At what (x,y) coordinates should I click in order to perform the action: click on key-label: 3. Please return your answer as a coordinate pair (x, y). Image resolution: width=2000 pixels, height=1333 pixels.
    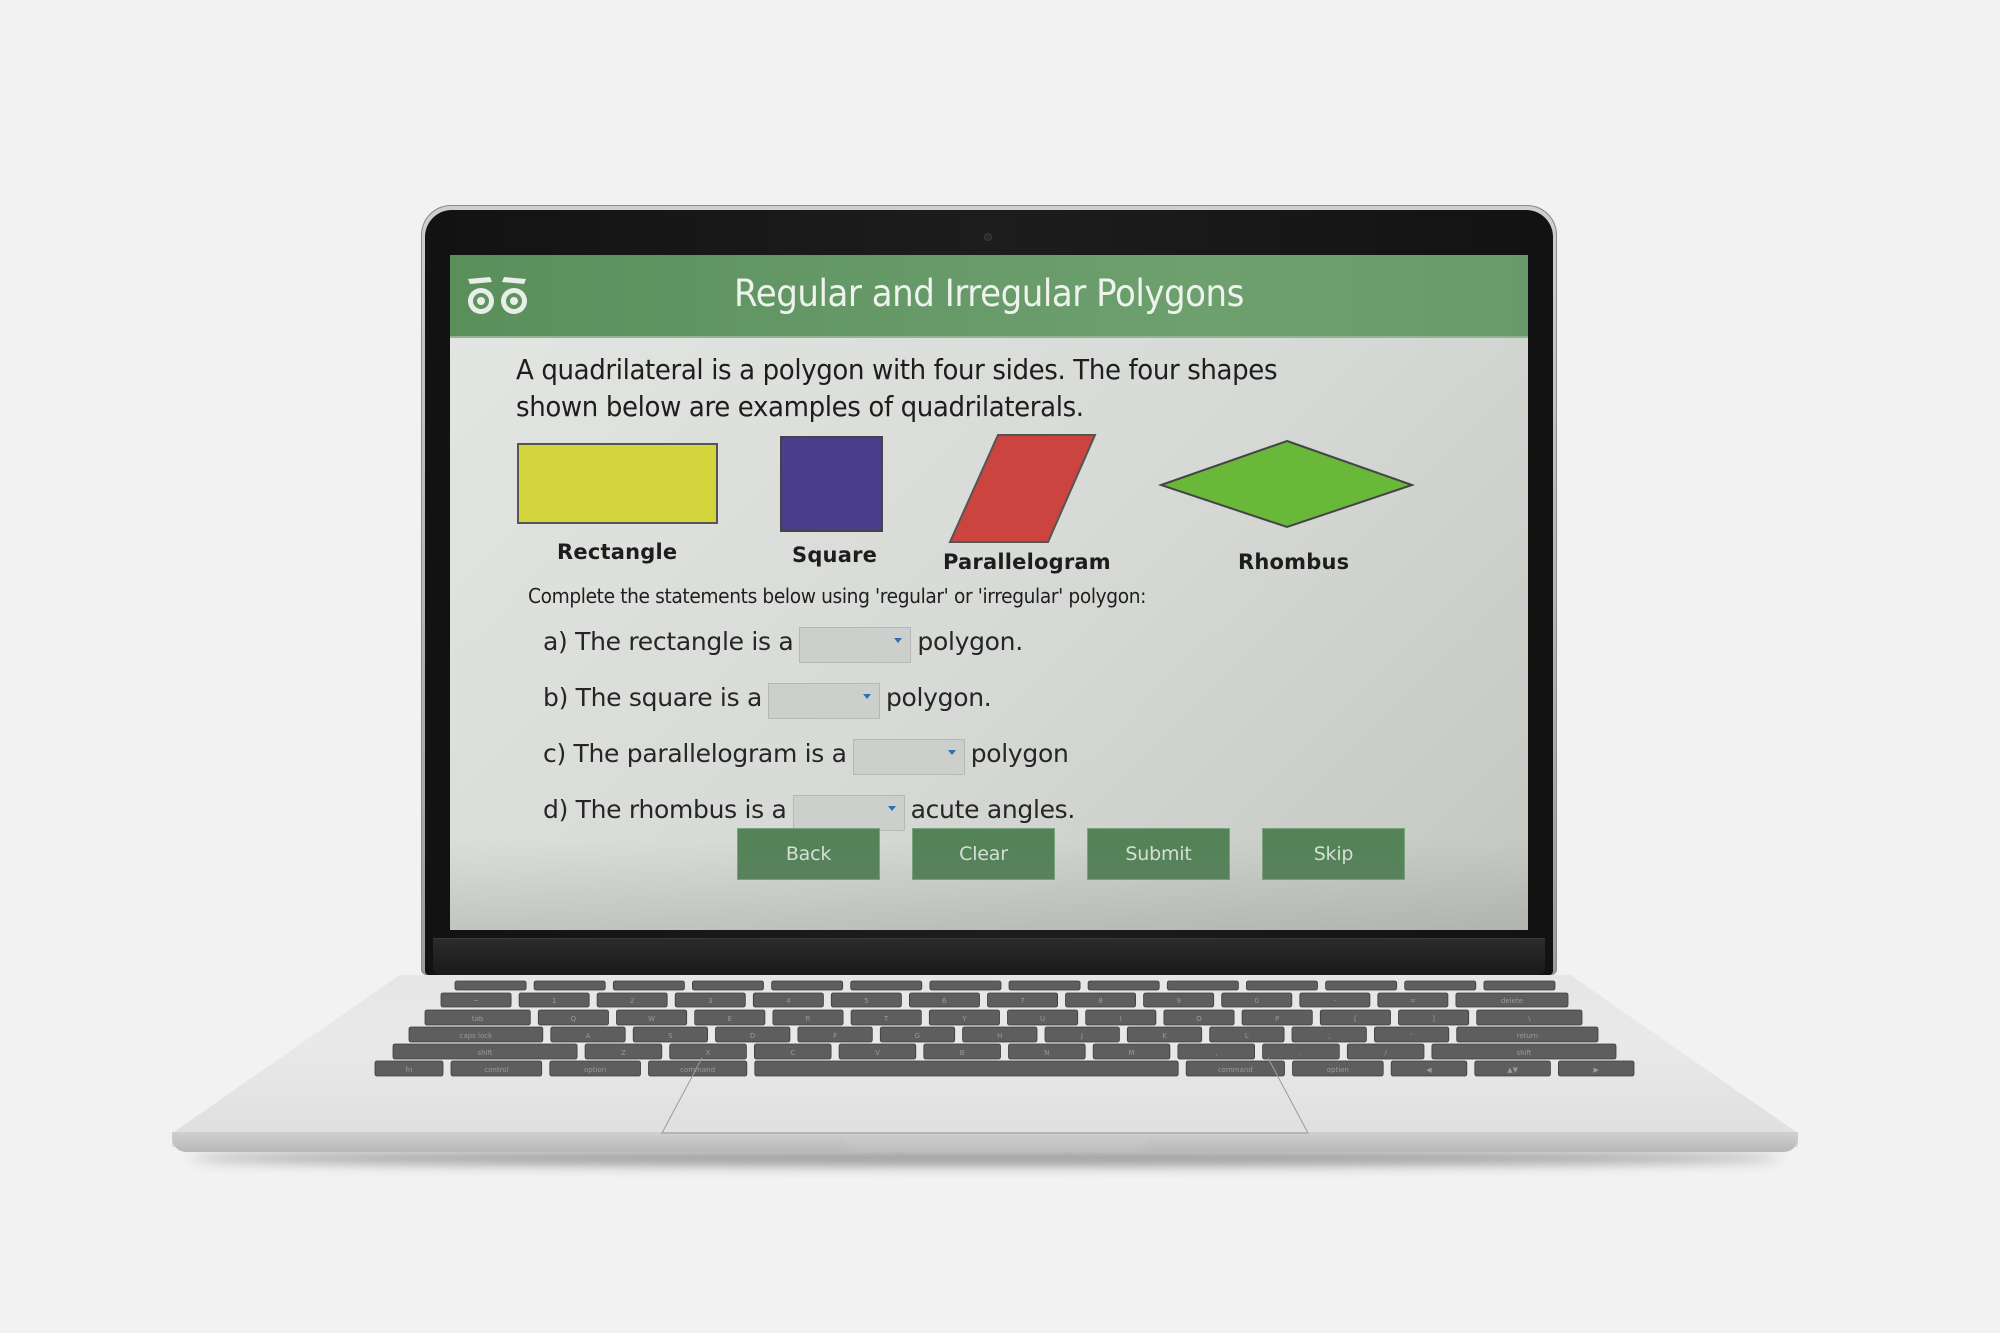
    Looking at the image, I should click on (710, 1001).